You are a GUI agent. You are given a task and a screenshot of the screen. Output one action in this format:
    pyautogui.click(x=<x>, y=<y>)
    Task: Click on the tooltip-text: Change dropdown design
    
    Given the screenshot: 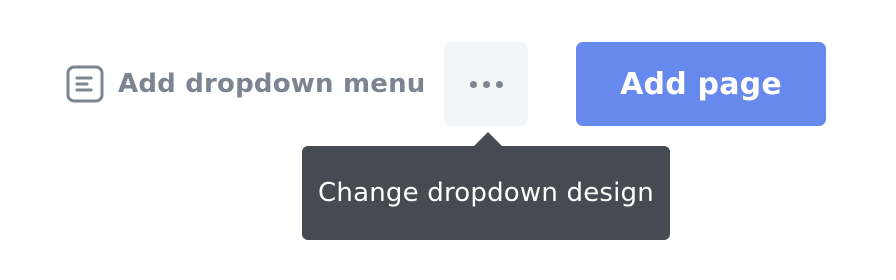 What is the action you would take?
    pyautogui.click(x=486, y=193)
    